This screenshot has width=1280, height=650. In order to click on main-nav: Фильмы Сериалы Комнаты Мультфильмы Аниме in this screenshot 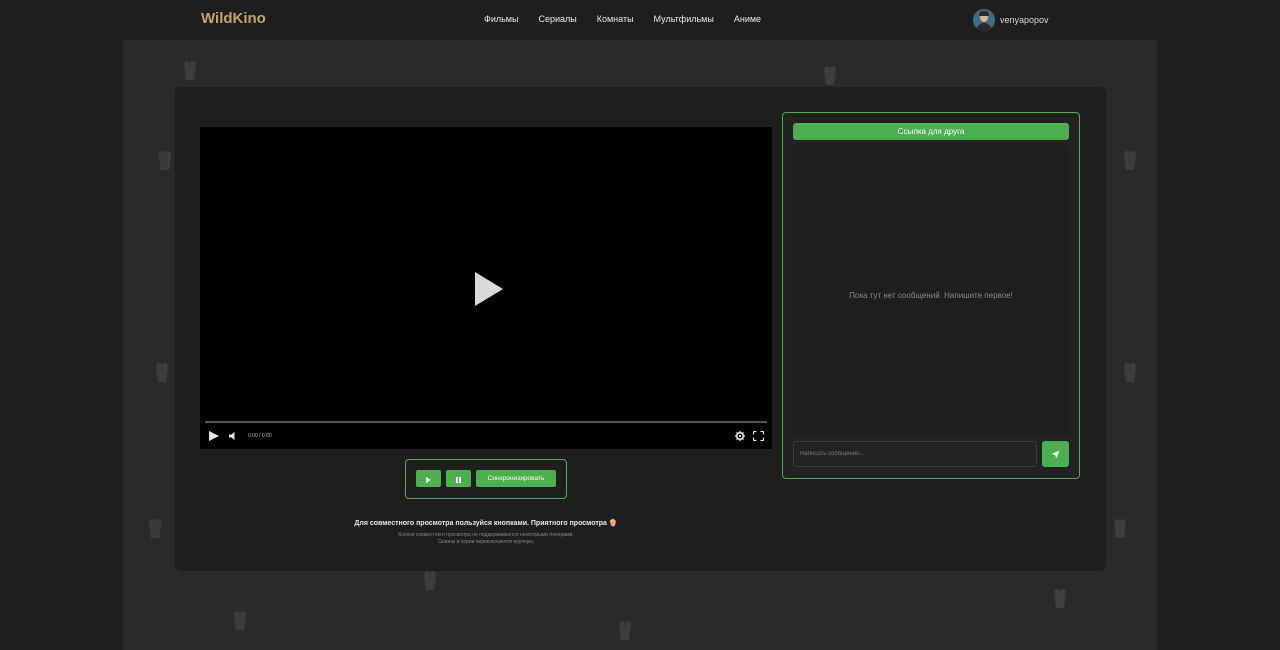, I will do `click(632, 19)`.